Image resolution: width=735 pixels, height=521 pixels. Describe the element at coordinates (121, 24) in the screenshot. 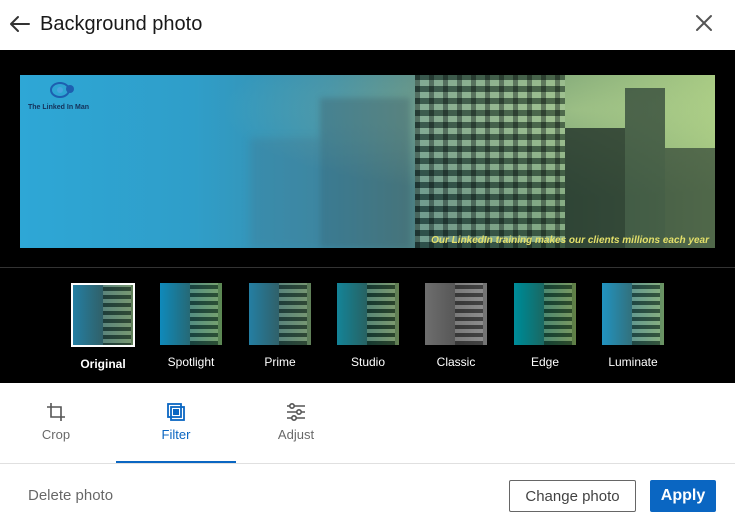

I see `modal-title: Background photo` at that location.